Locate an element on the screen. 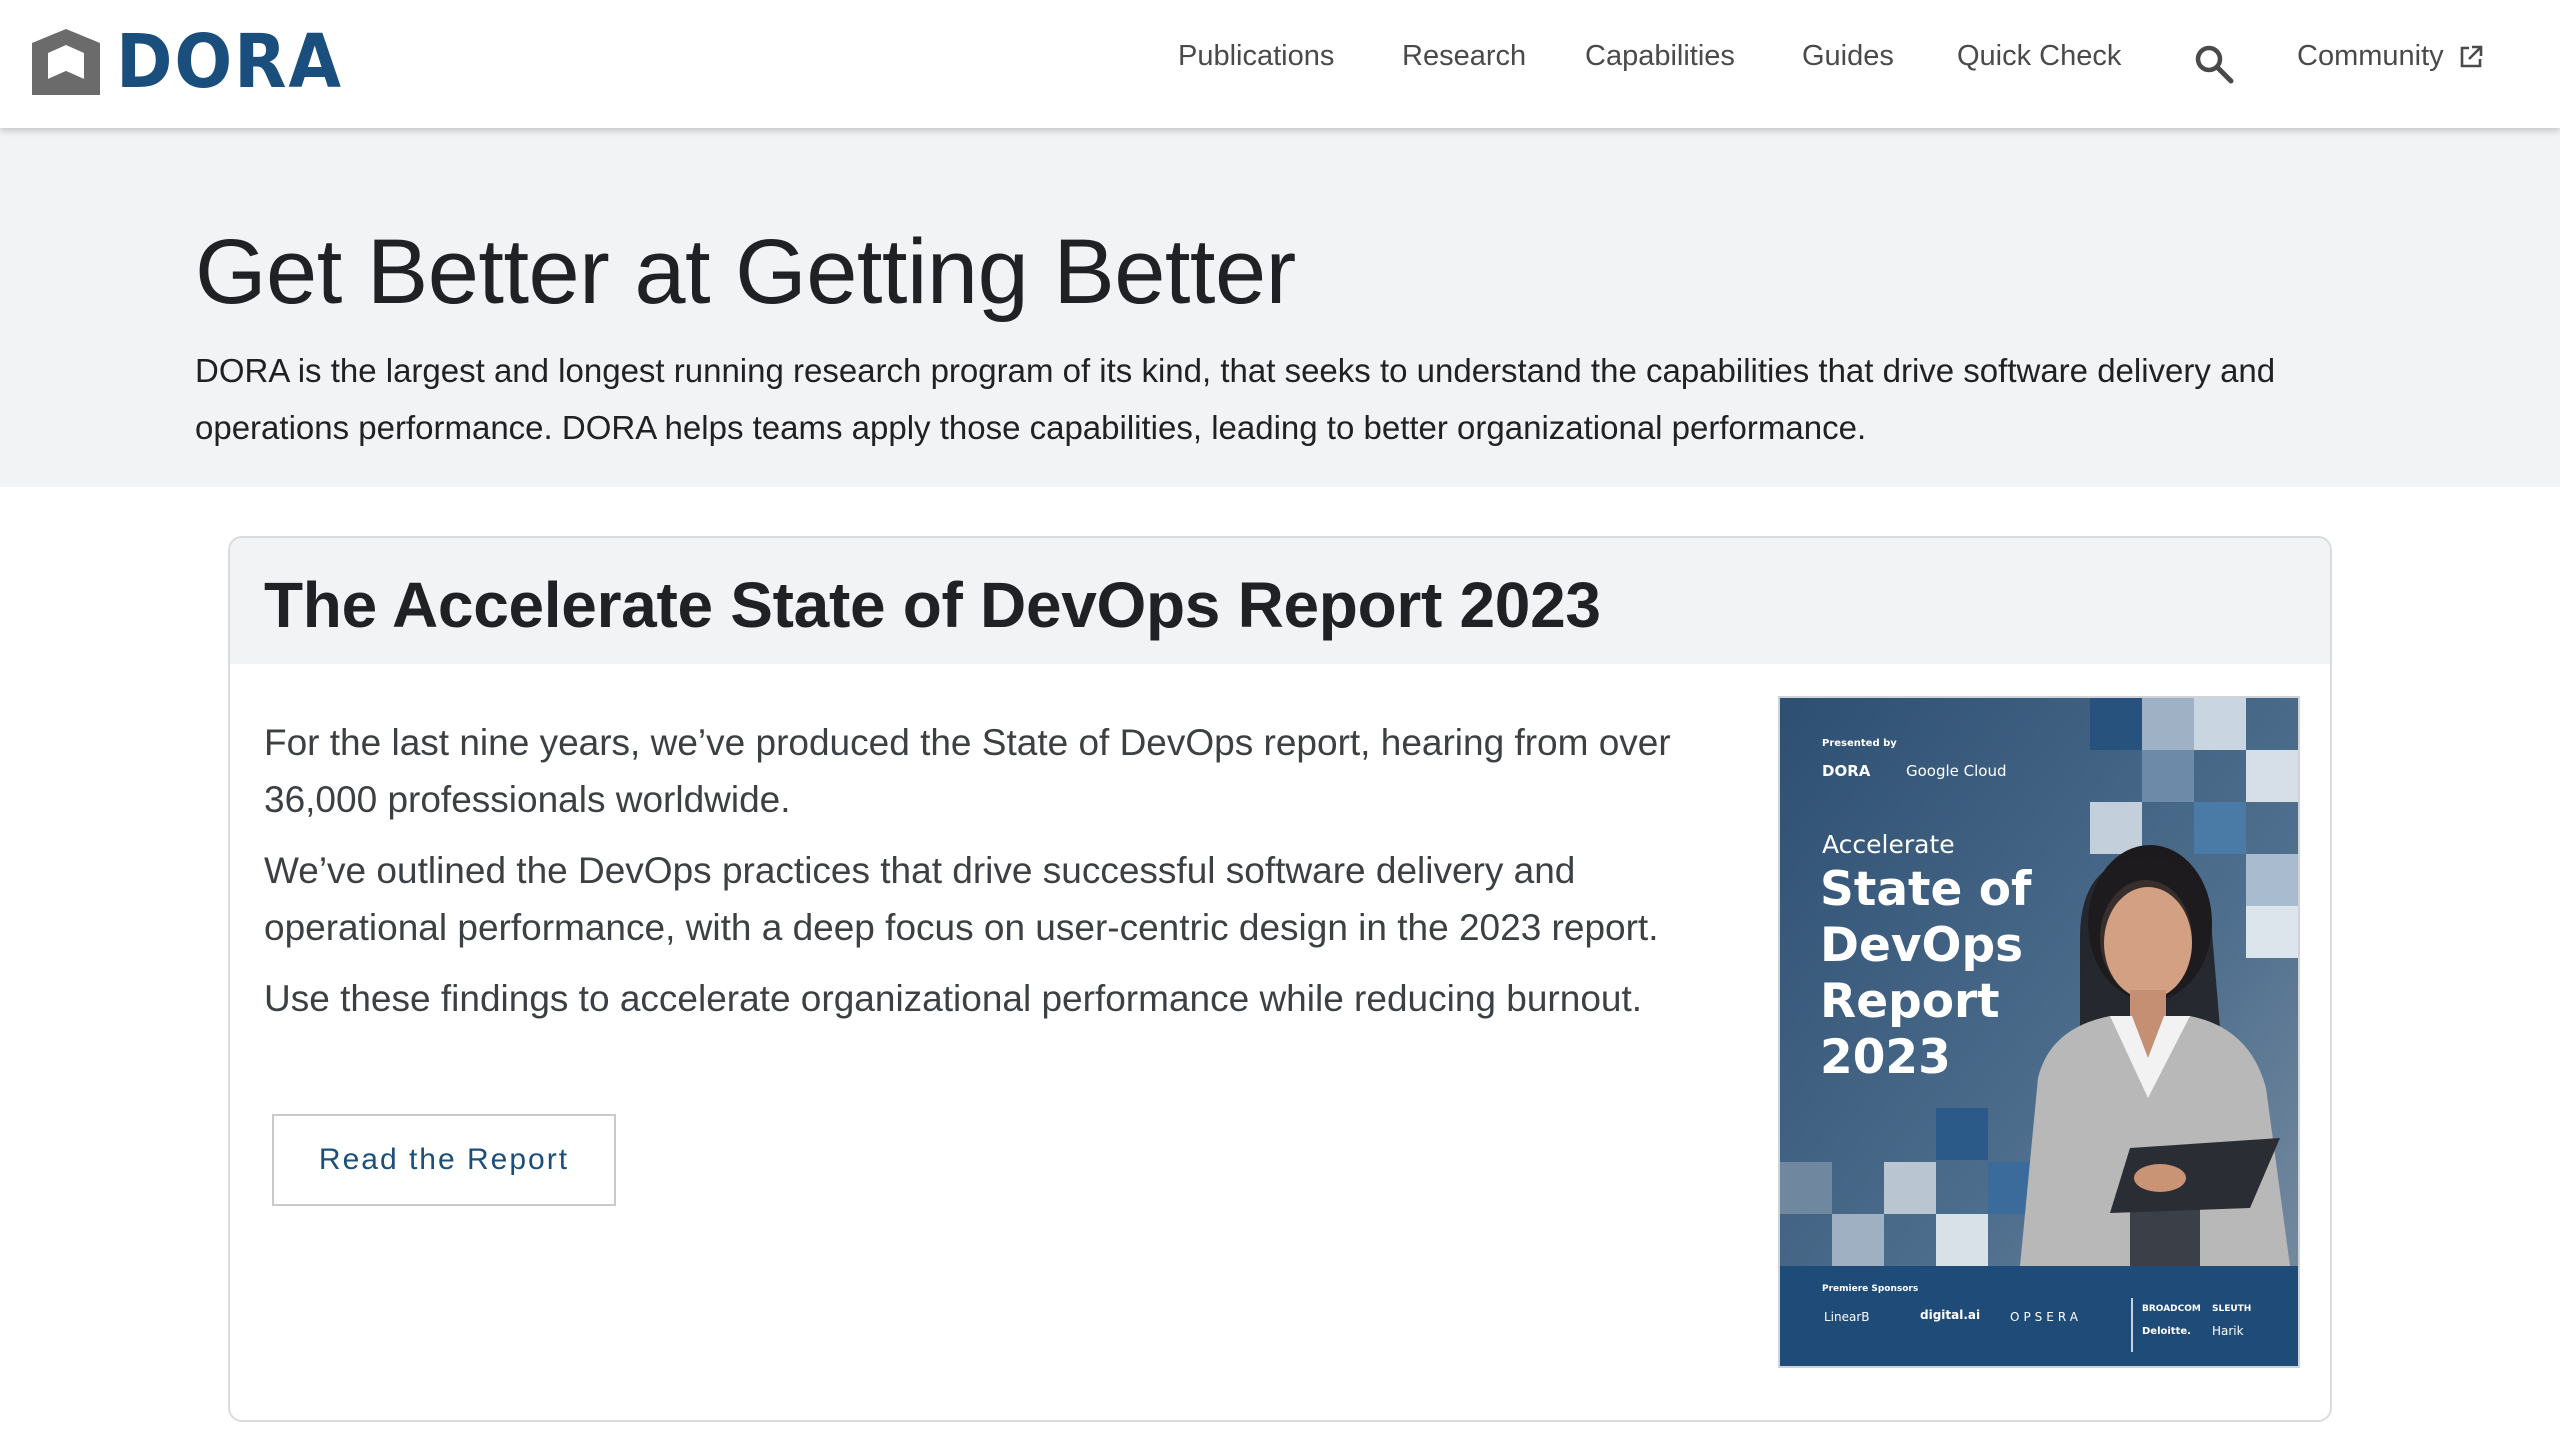 This screenshot has width=2560, height=1440. cover-presented-by: Presented by is located at coordinates (1859, 743).